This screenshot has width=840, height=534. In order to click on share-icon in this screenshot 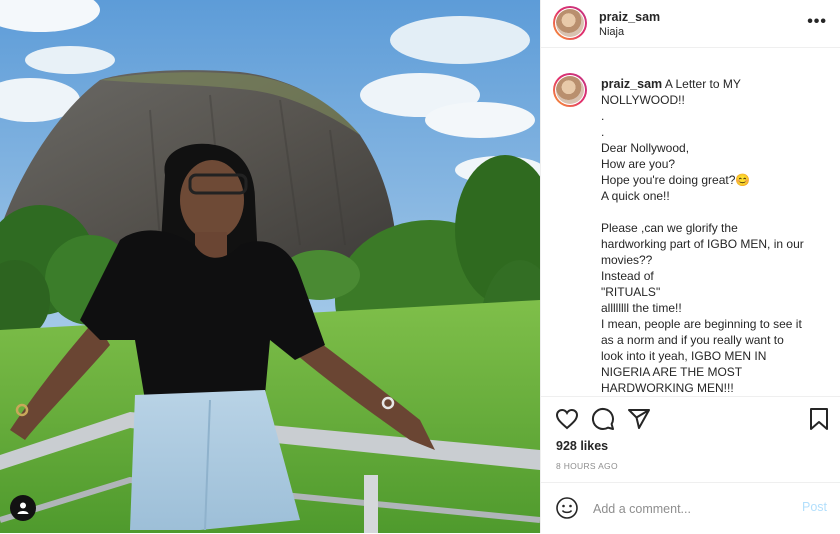, I will do `click(639, 419)`.